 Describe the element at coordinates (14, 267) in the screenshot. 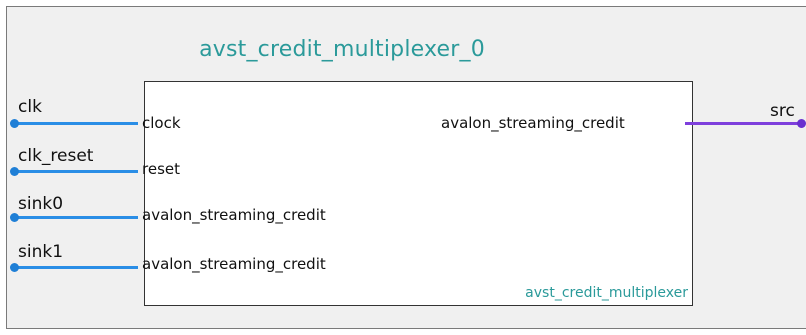

I see `connection-point-sink1` at that location.